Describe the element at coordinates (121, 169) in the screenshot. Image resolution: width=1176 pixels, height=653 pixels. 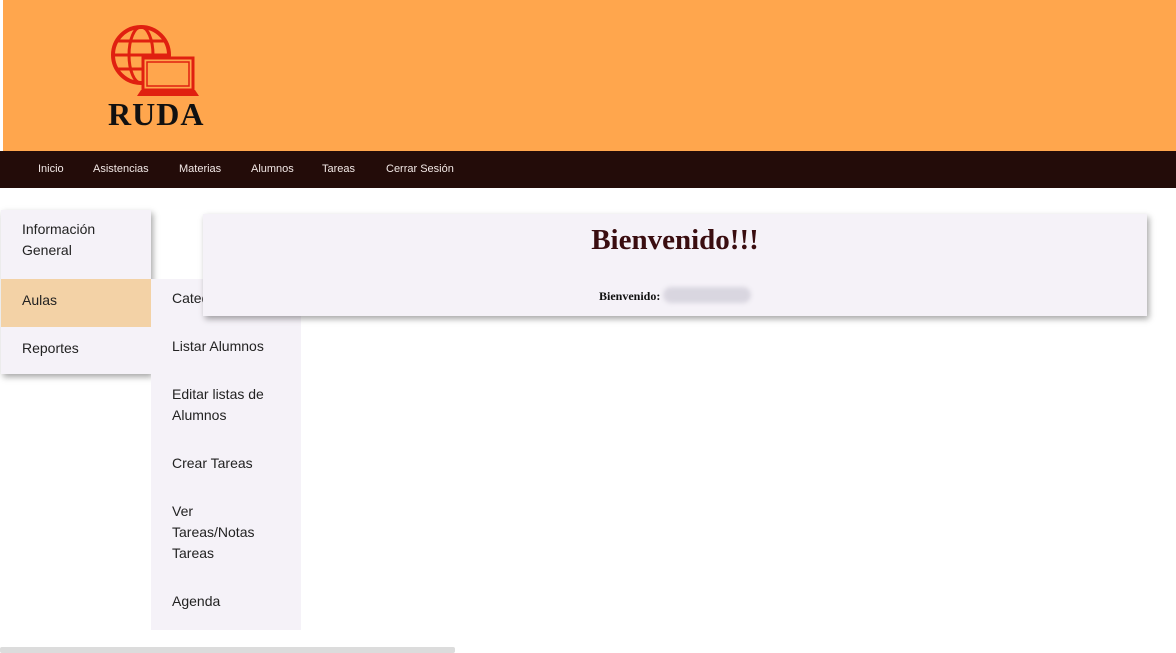
I see `nav-item-asistencias: Asistencias` at that location.